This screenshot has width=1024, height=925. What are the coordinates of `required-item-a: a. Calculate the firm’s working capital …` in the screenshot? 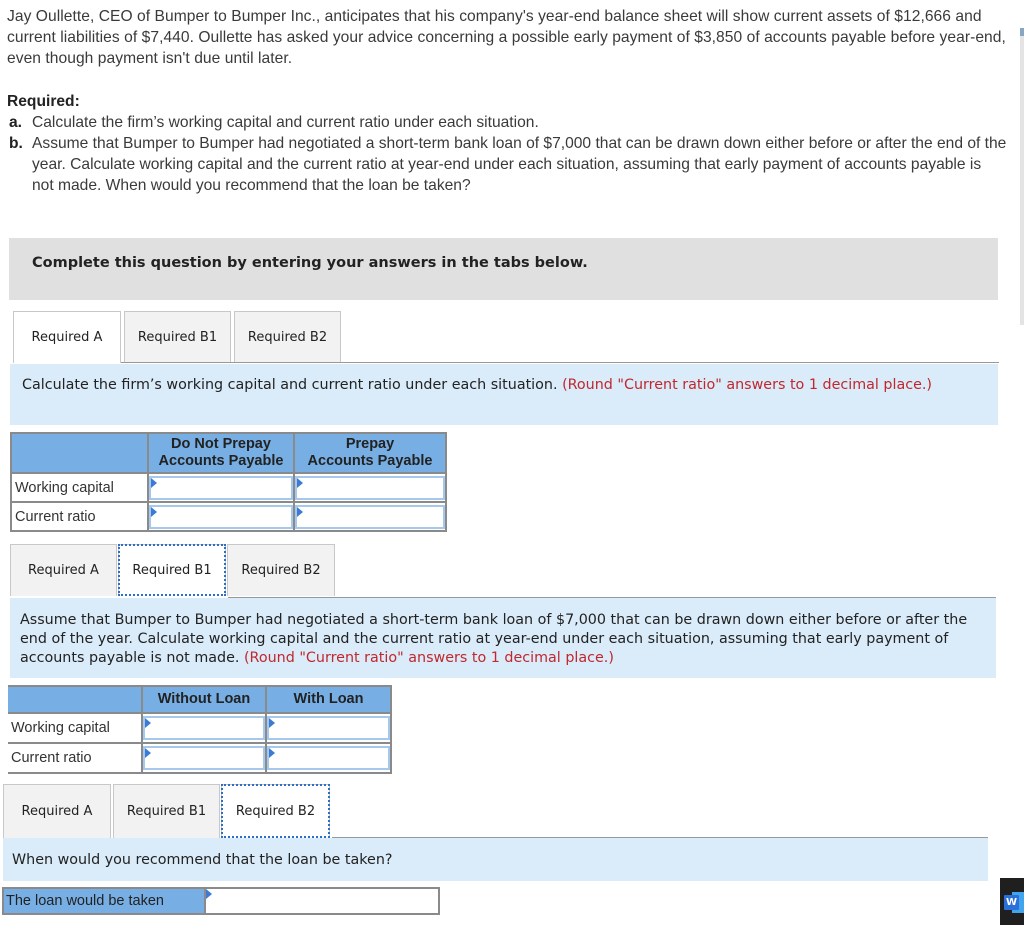 It's located at (507, 122).